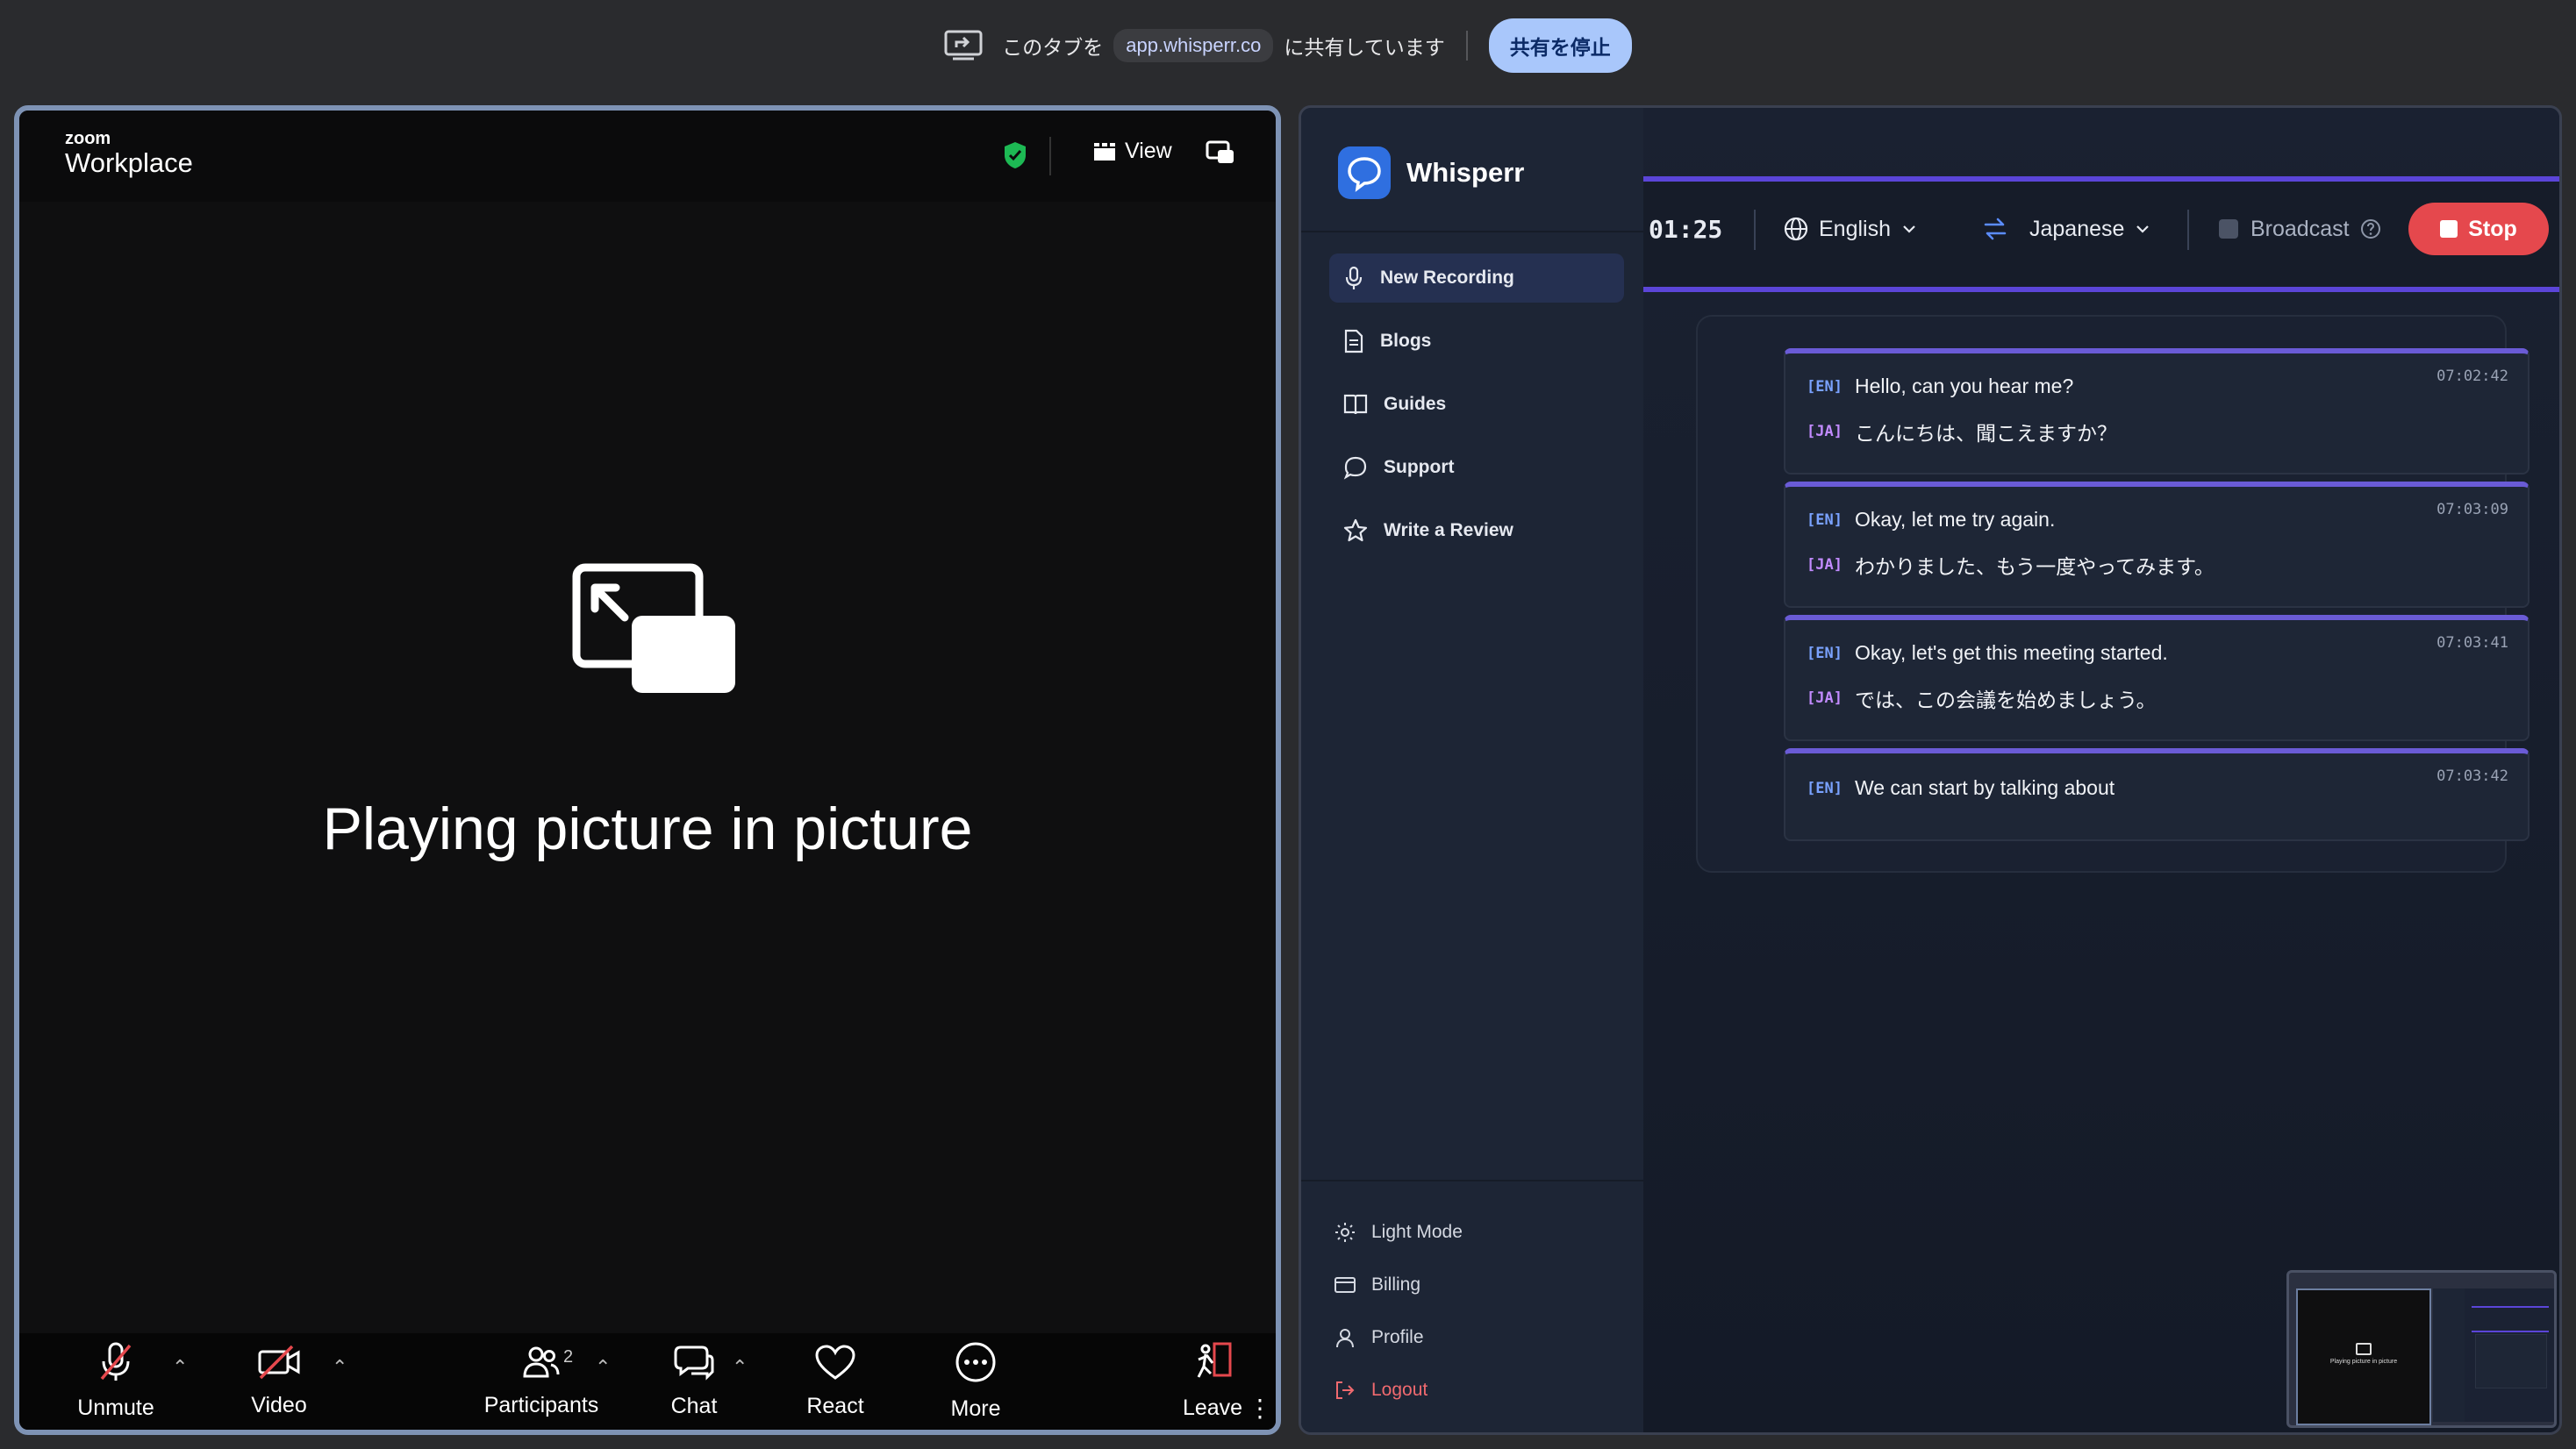 The width and height of the screenshot is (2576, 1449). What do you see at coordinates (2077, 228) in the screenshot?
I see `target-language-value: Japanese` at bounding box center [2077, 228].